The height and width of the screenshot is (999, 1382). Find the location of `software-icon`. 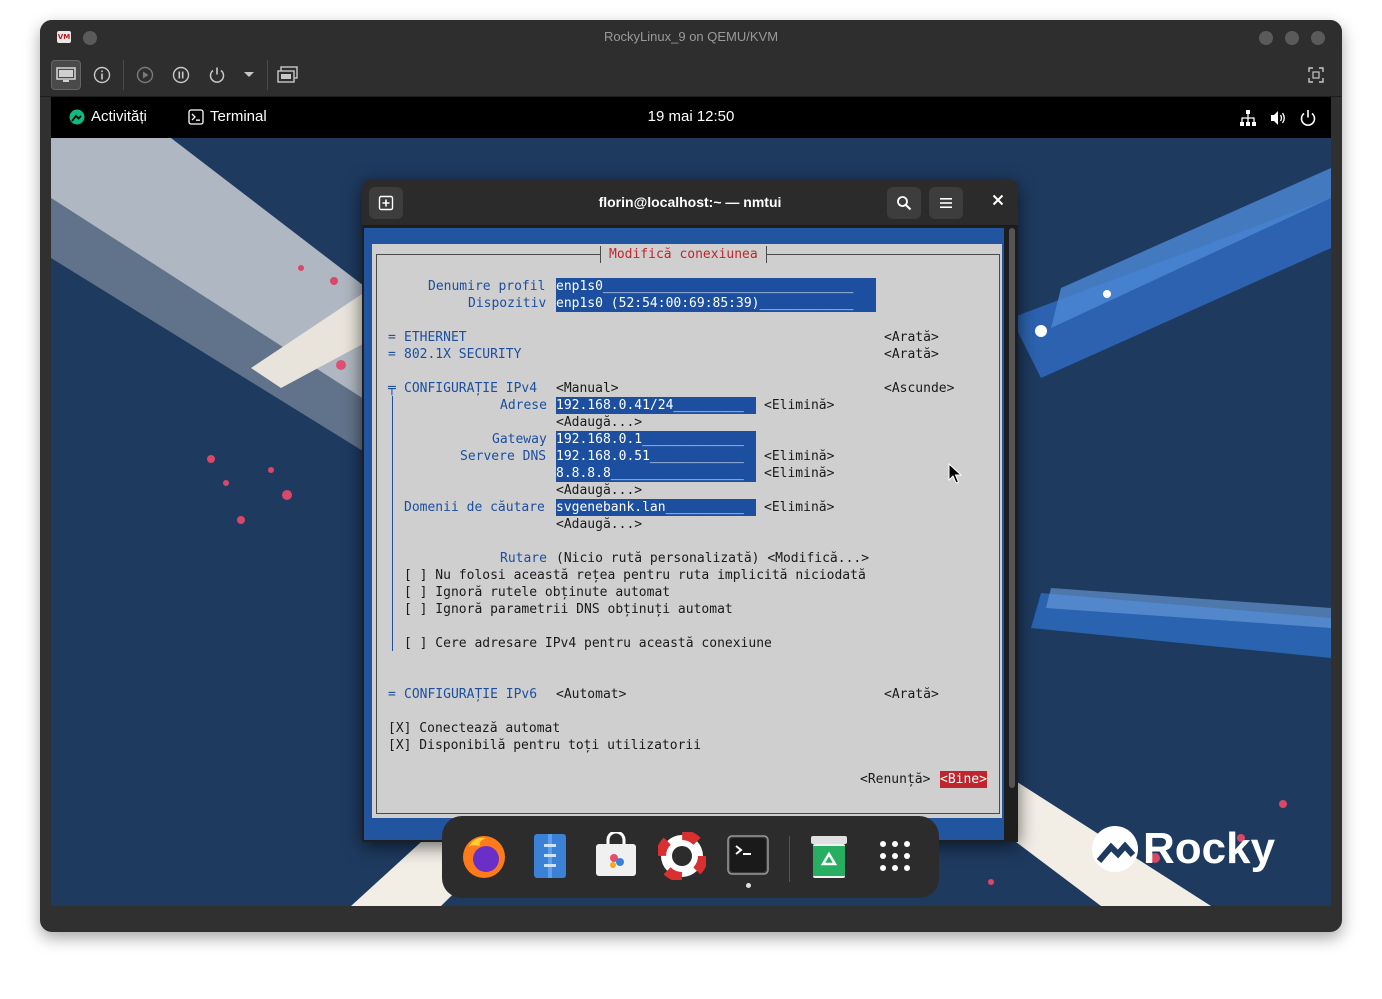

software-icon is located at coordinates (616, 855).